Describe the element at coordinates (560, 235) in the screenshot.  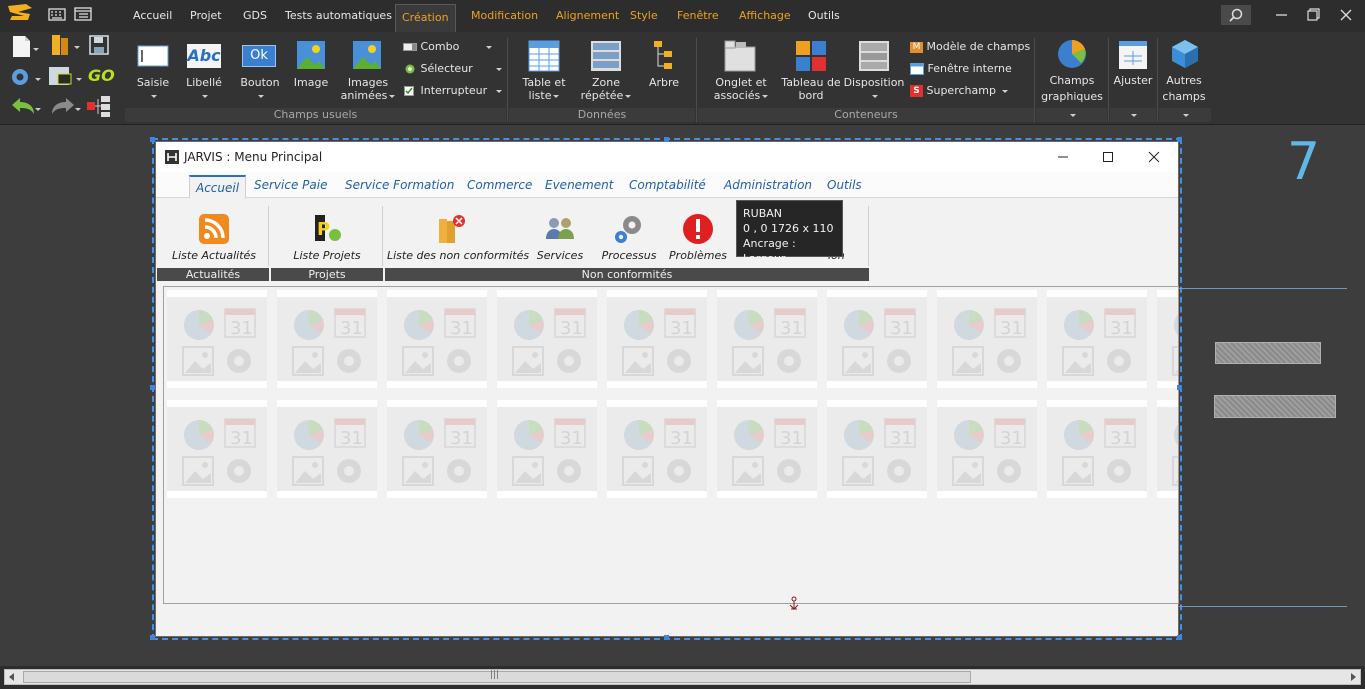
I see `services-button: Services` at that location.